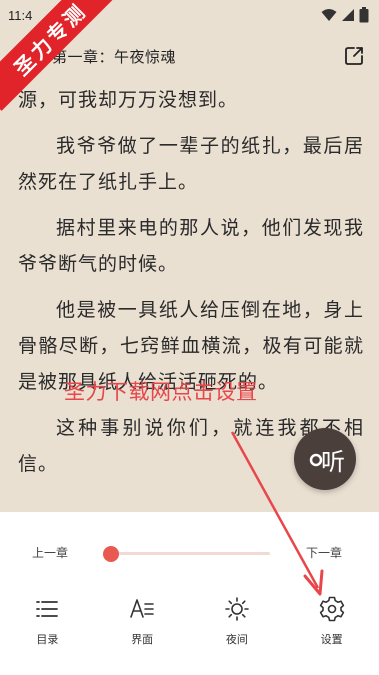  What do you see at coordinates (161, 392) in the screenshot?
I see `annotation-text: 圣力下载网点击设置` at bounding box center [161, 392].